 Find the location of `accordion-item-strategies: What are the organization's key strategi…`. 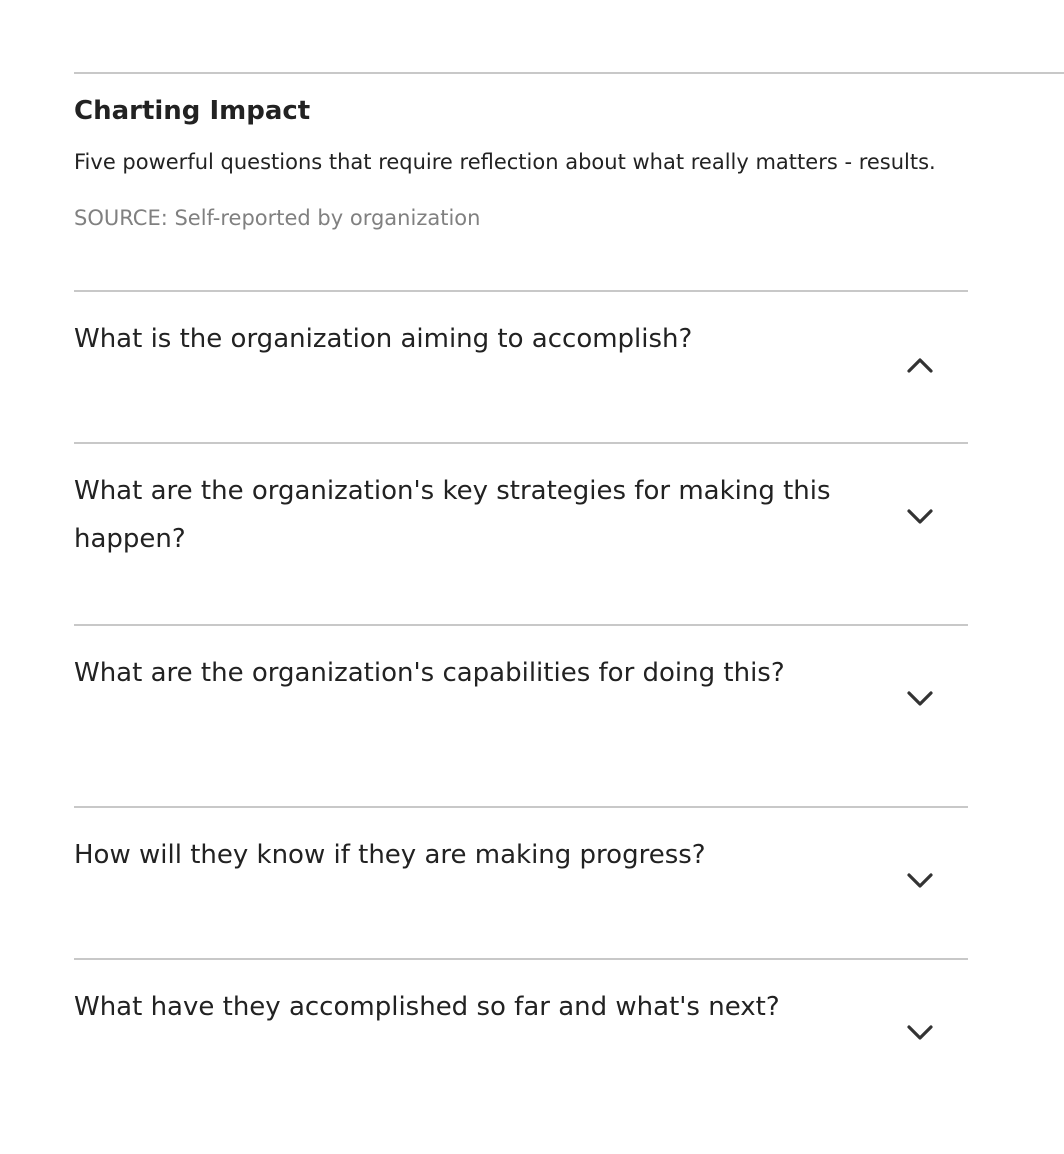

accordion-item-strategies: What are the organization's key strategi… is located at coordinates (521, 533).